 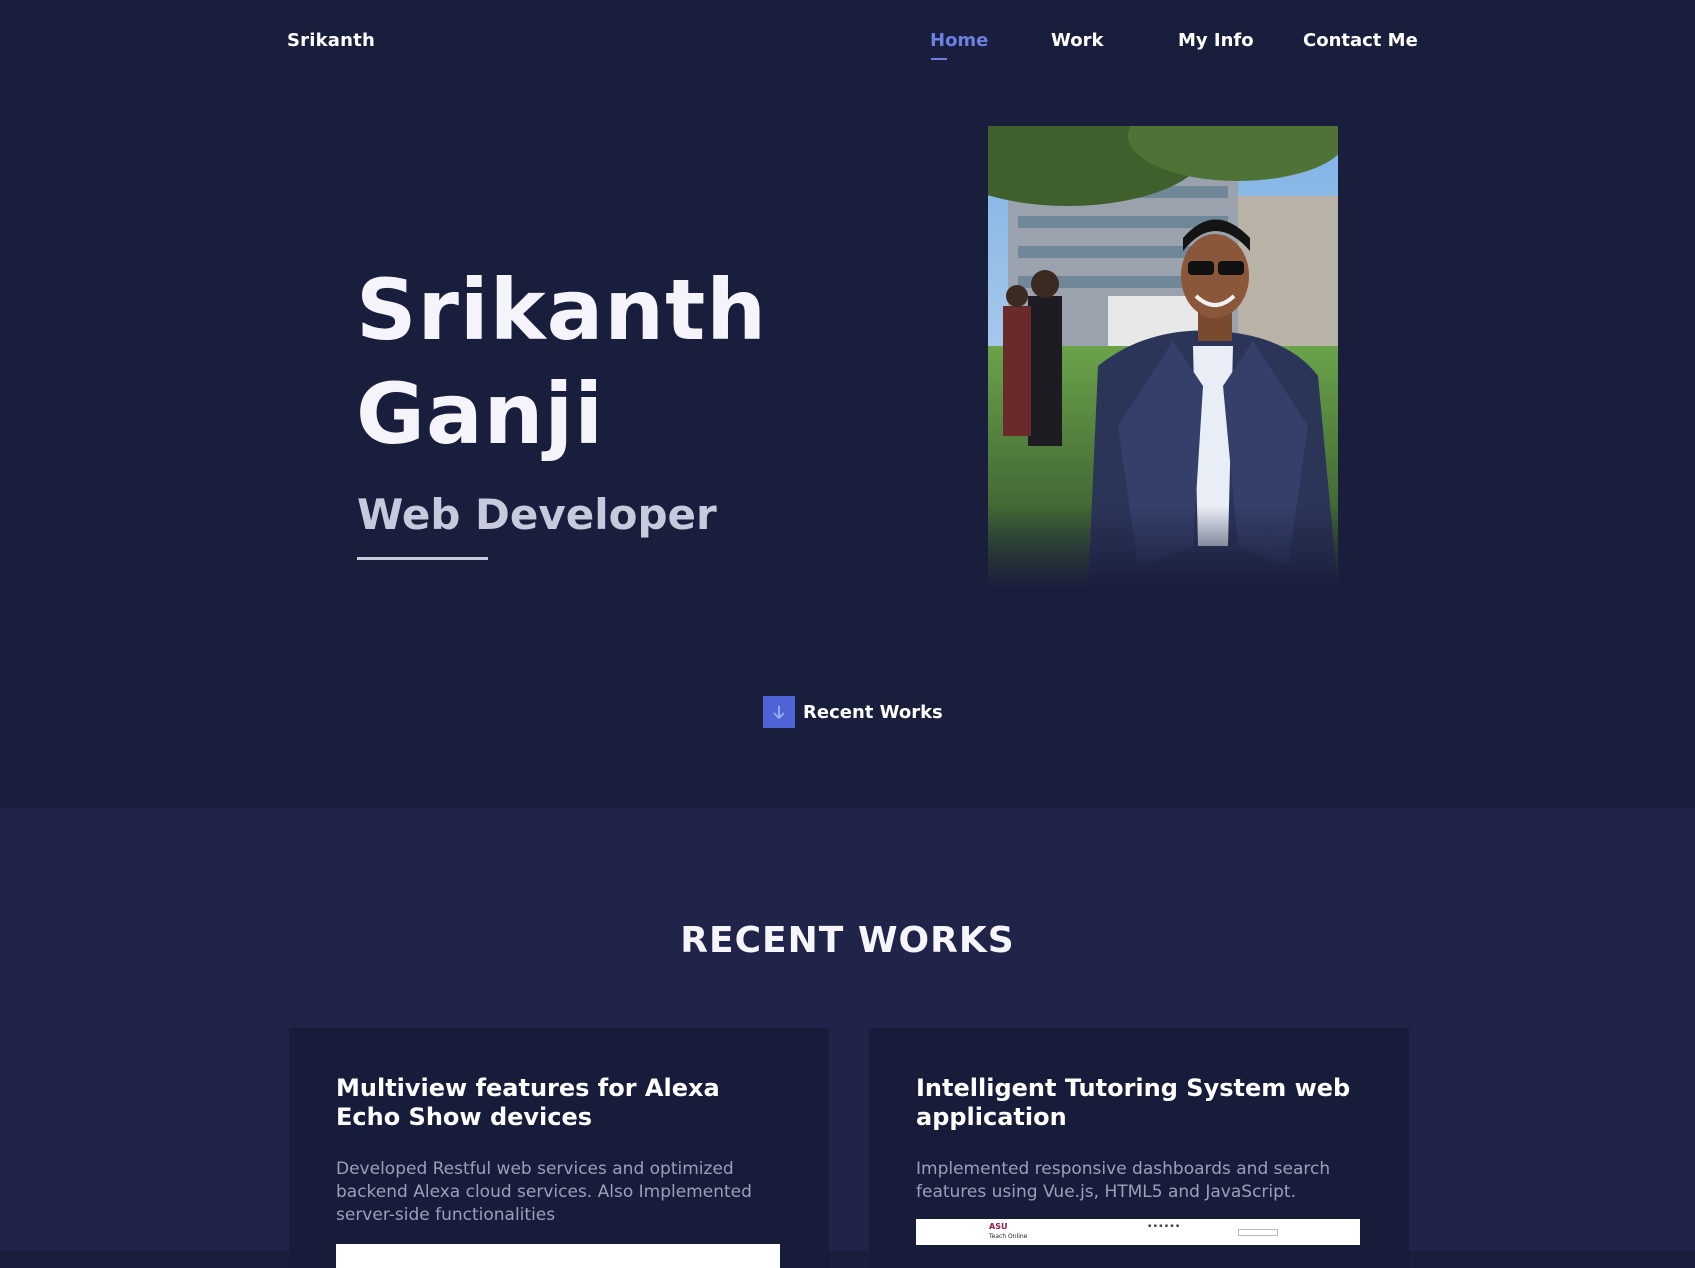 What do you see at coordinates (1240, 40) in the screenshot?
I see `nav-my-info-link: My Info` at bounding box center [1240, 40].